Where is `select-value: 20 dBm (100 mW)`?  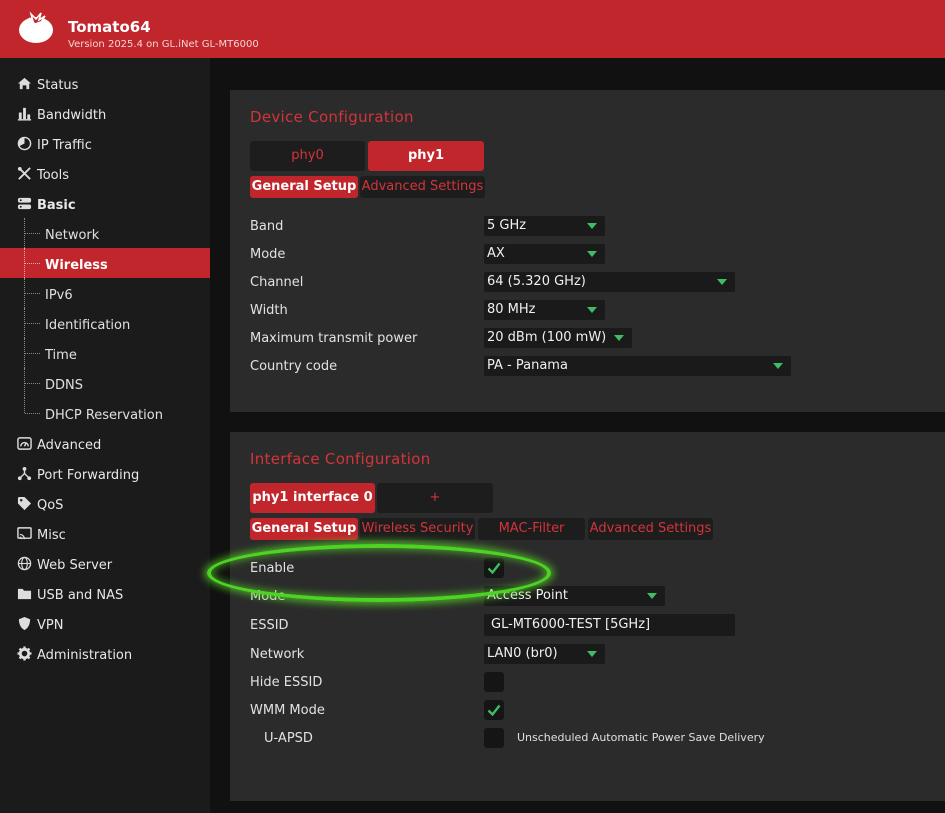 select-value: 20 dBm (100 mW) is located at coordinates (547, 337).